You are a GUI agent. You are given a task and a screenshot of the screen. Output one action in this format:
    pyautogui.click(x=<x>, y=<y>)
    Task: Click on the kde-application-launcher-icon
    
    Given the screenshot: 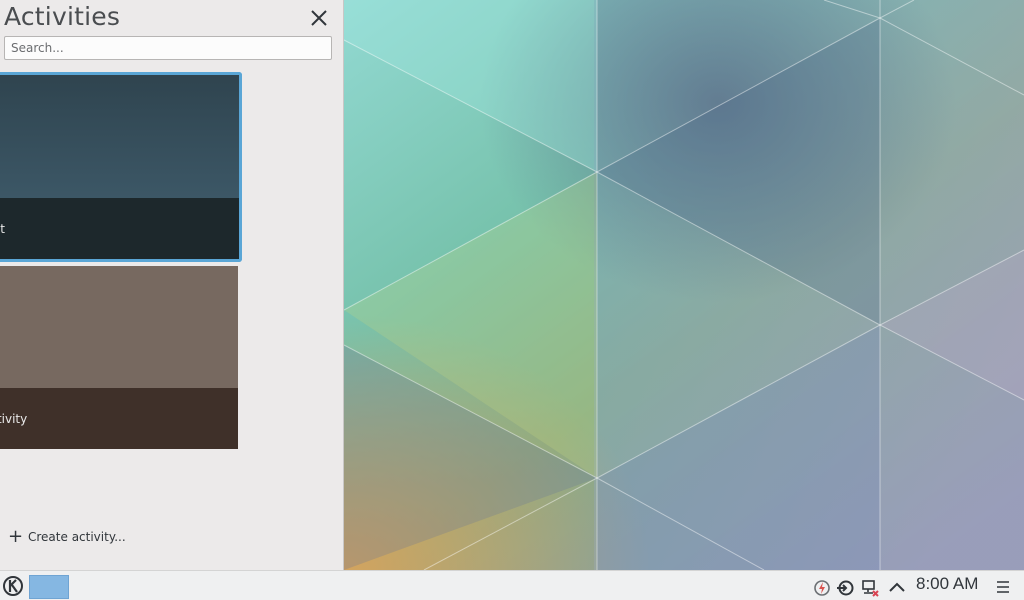 What is the action you would take?
    pyautogui.click(x=13, y=586)
    